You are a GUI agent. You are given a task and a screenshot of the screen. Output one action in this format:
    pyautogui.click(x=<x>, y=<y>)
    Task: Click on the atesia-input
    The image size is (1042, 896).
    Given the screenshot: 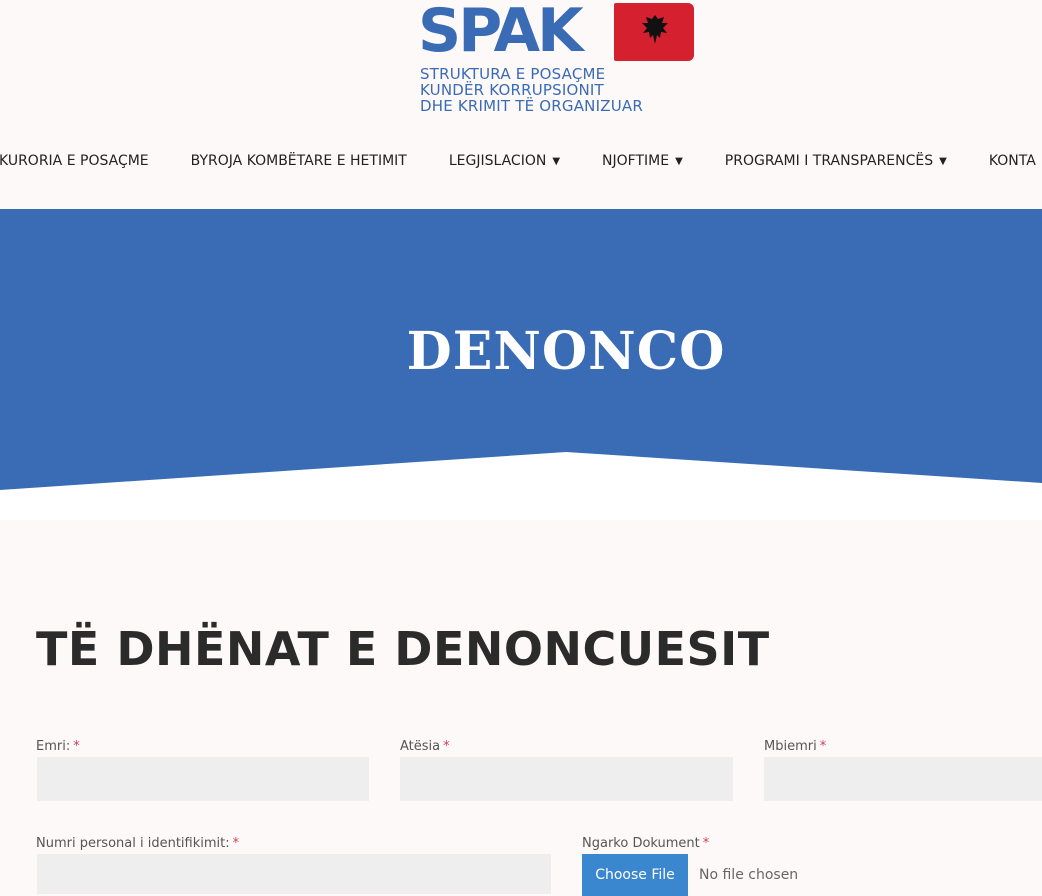 What is the action you would take?
    pyautogui.click(x=566, y=779)
    